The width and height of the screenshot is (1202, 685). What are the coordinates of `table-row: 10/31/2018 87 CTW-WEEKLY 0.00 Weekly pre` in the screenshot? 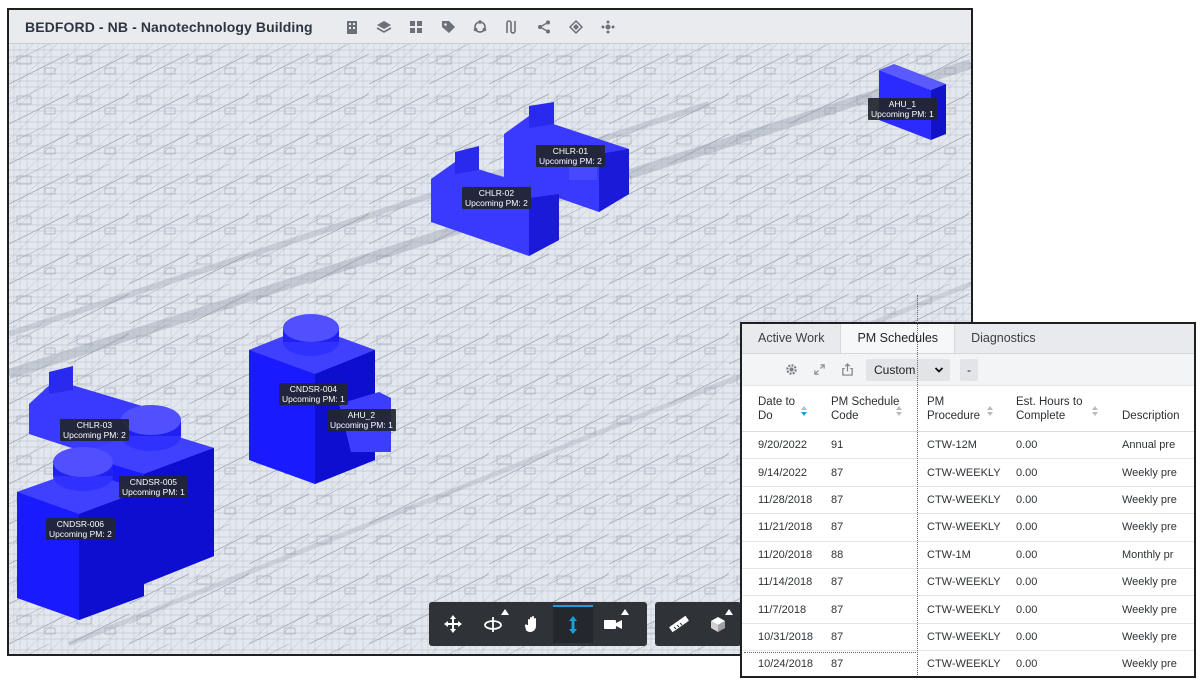 It's located at (968, 638).